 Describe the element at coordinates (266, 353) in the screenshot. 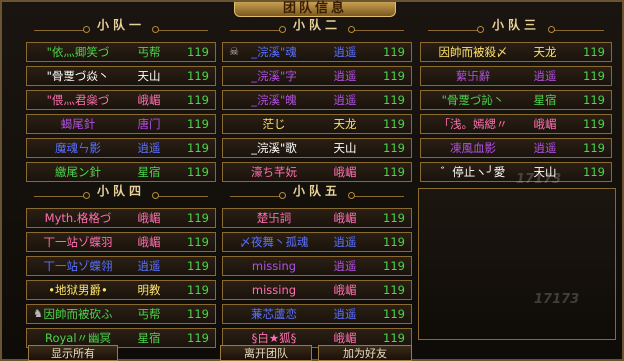

I see `leave-team-button: 离开团队` at that location.